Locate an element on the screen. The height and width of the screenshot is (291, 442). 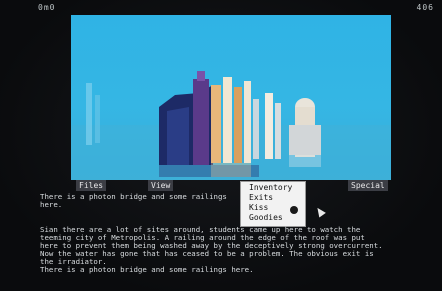
dropdown-item-inventory: Inventory is located at coordinates (270, 187).